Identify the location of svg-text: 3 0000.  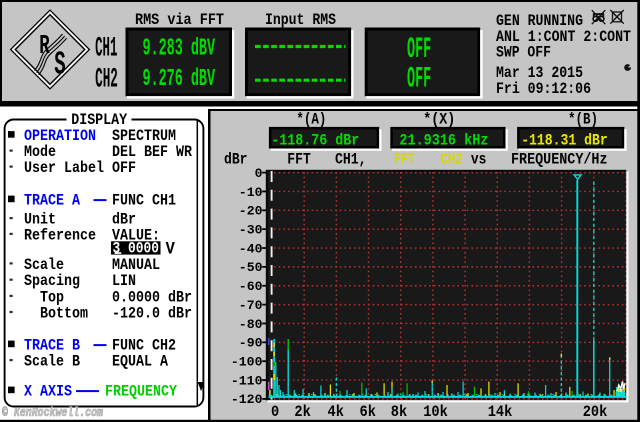
(136, 248).